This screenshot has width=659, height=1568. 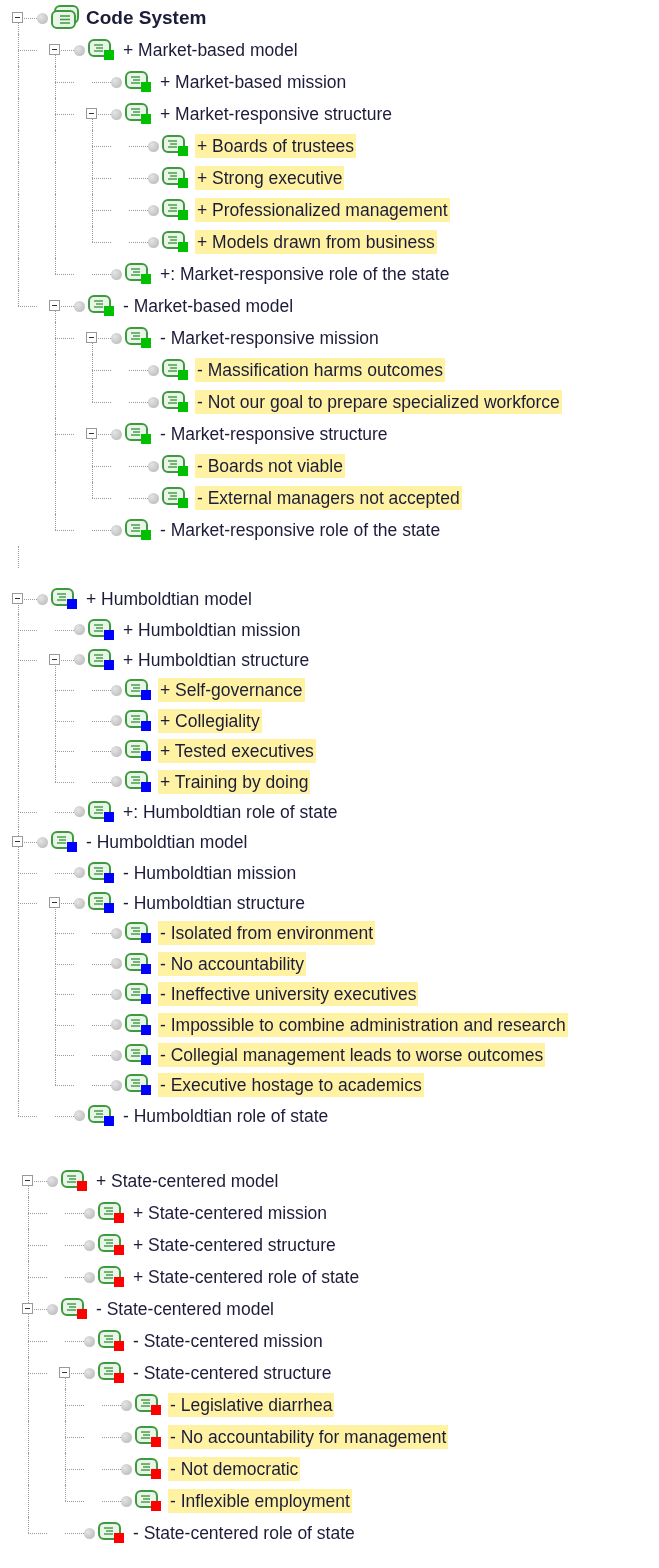 I want to click on tree-item-label: - Massification harms outcomes, so click(x=320, y=370).